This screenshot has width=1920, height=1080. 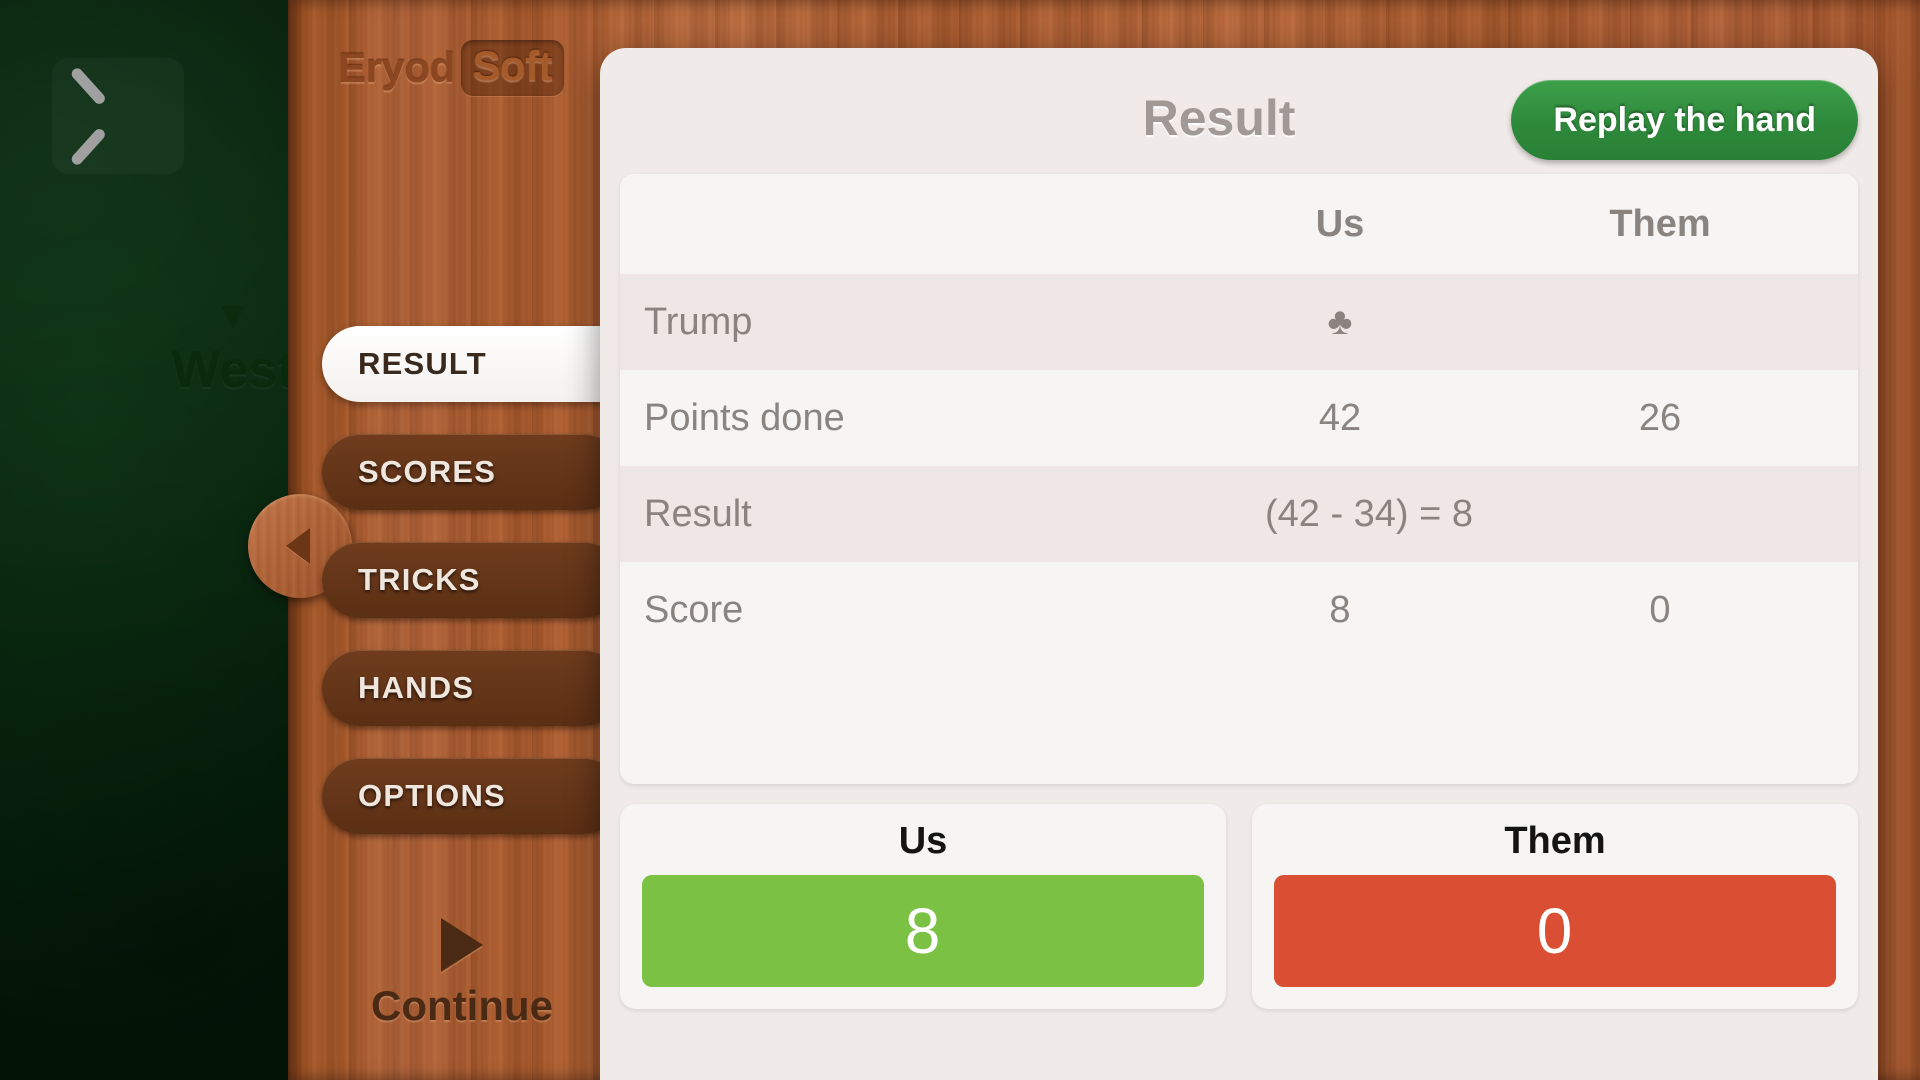 I want to click on row-value-us: 42, so click(x=1340, y=417).